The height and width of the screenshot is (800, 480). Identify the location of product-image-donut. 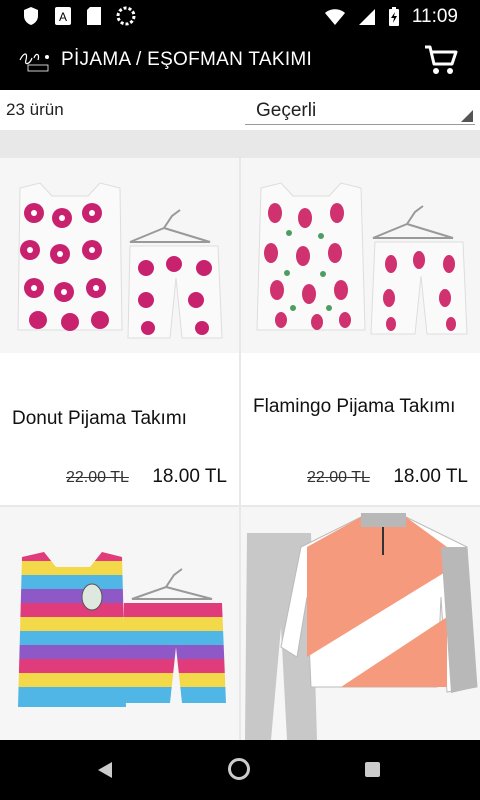
(119, 255).